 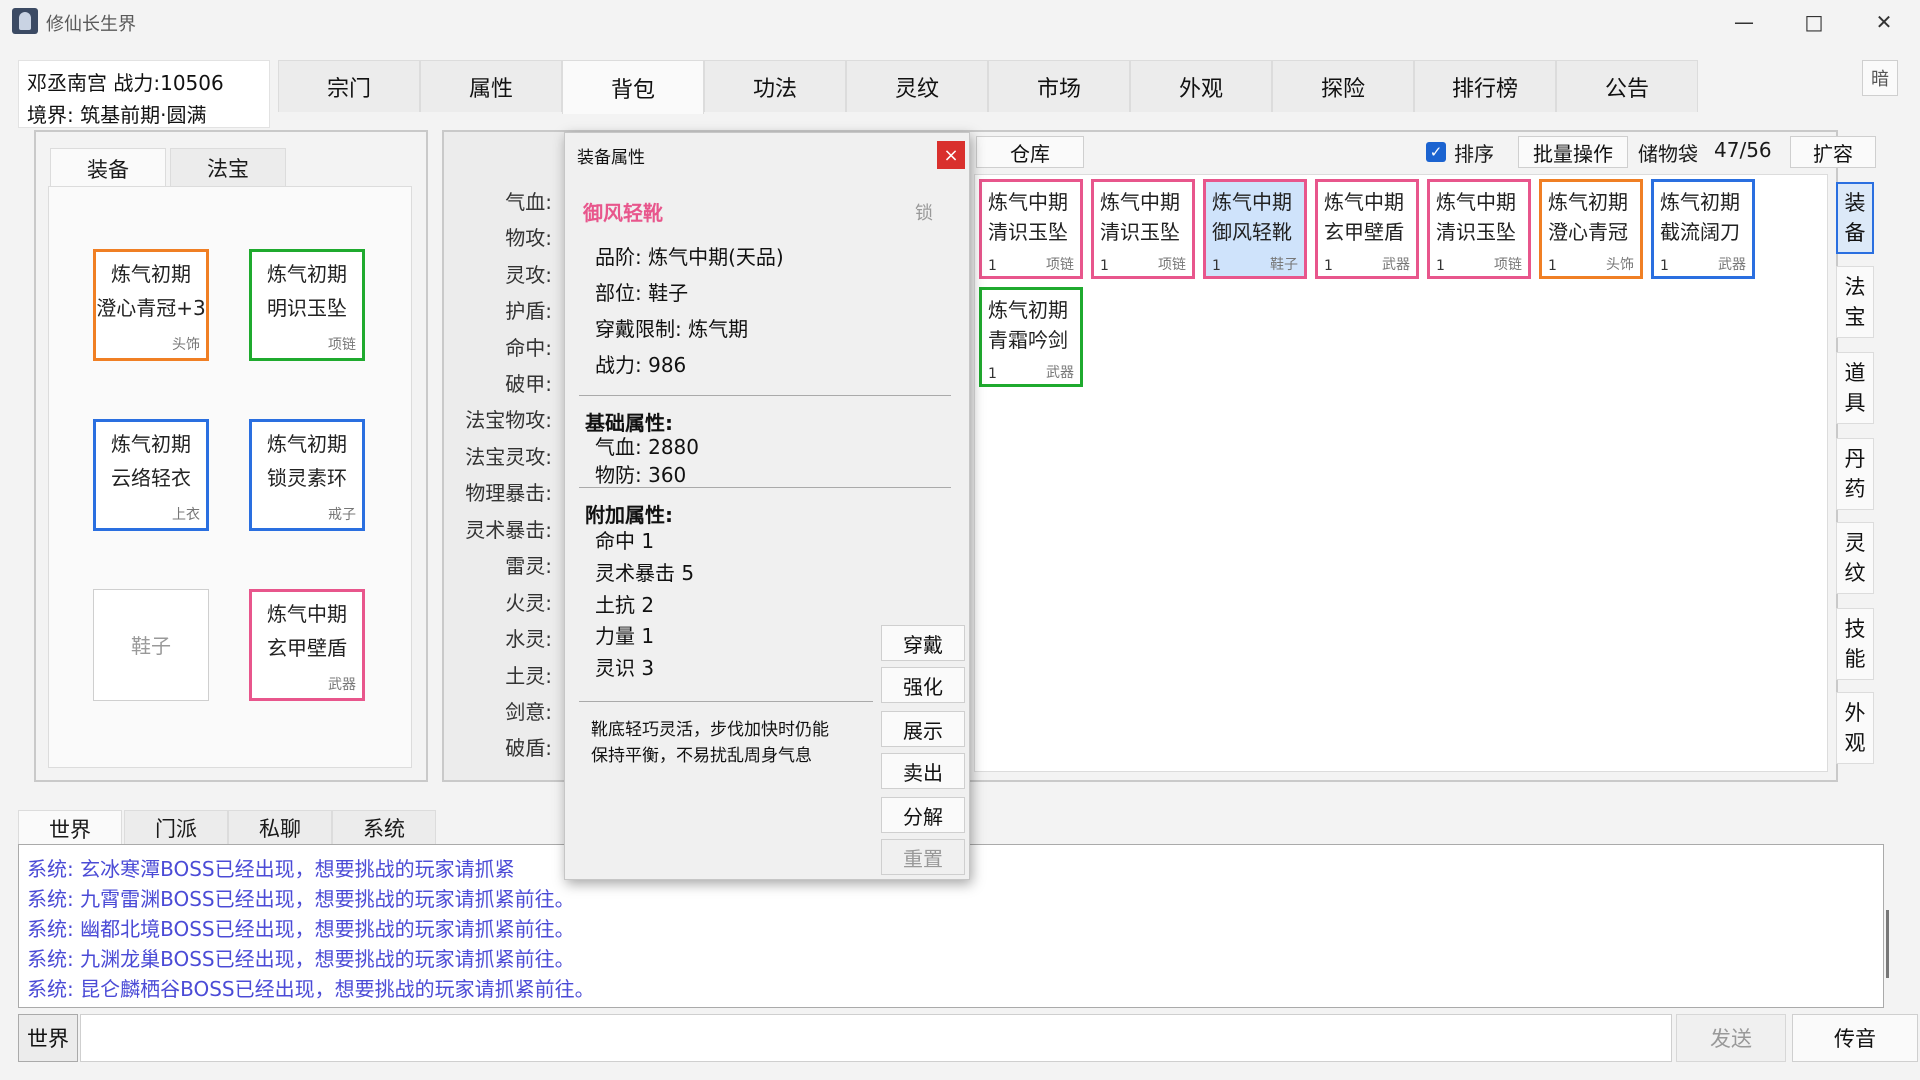 I want to click on chat-tab-sect: 门派, so click(x=176, y=827).